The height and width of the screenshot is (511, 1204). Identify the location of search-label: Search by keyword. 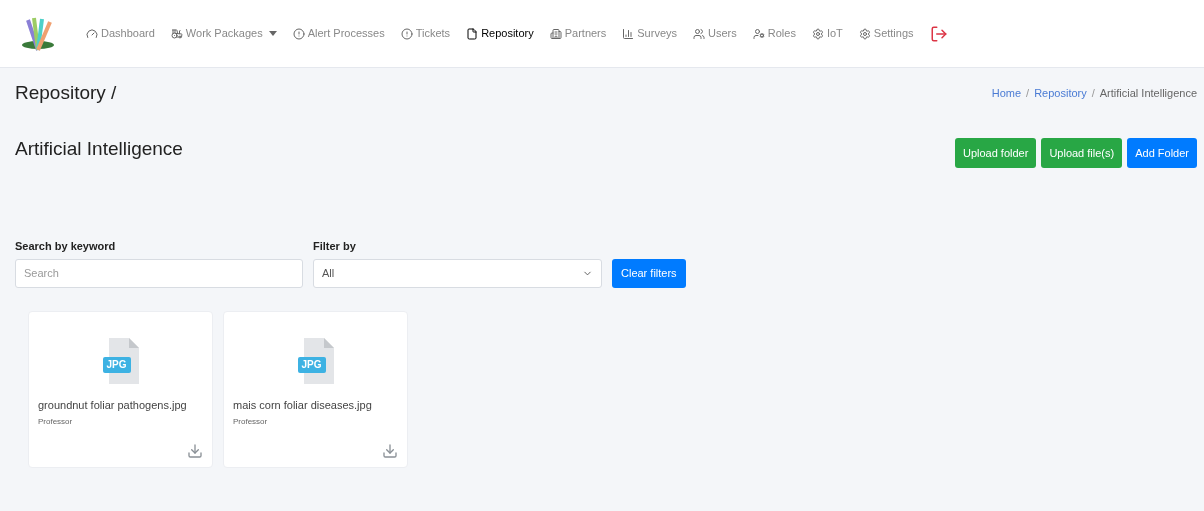
(66, 246).